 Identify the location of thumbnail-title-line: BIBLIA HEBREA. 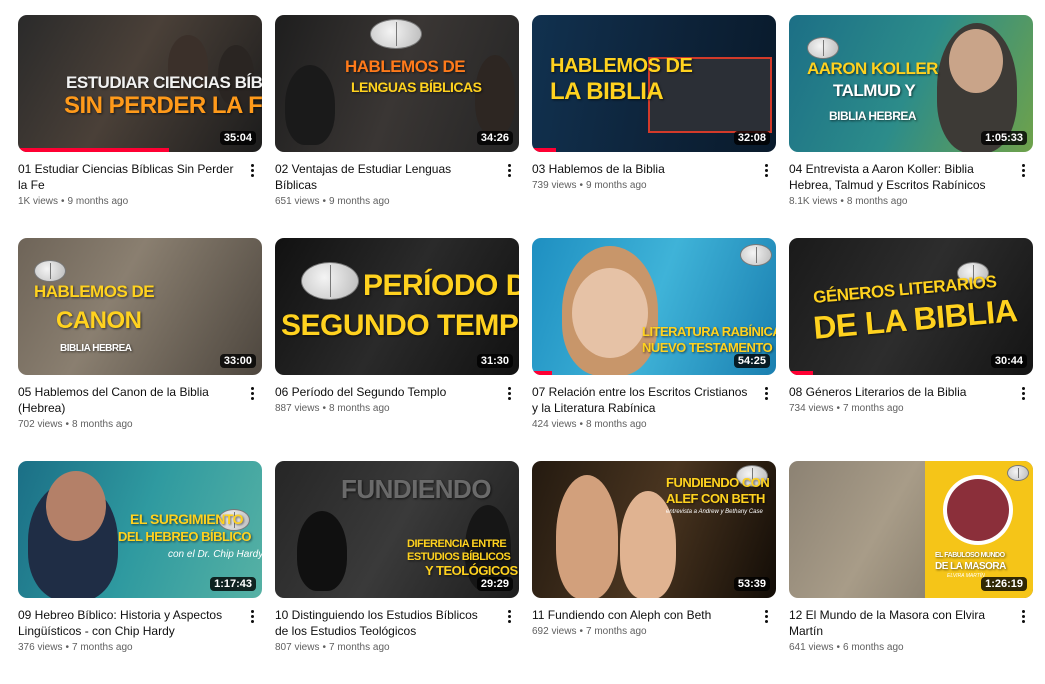
(873, 116).